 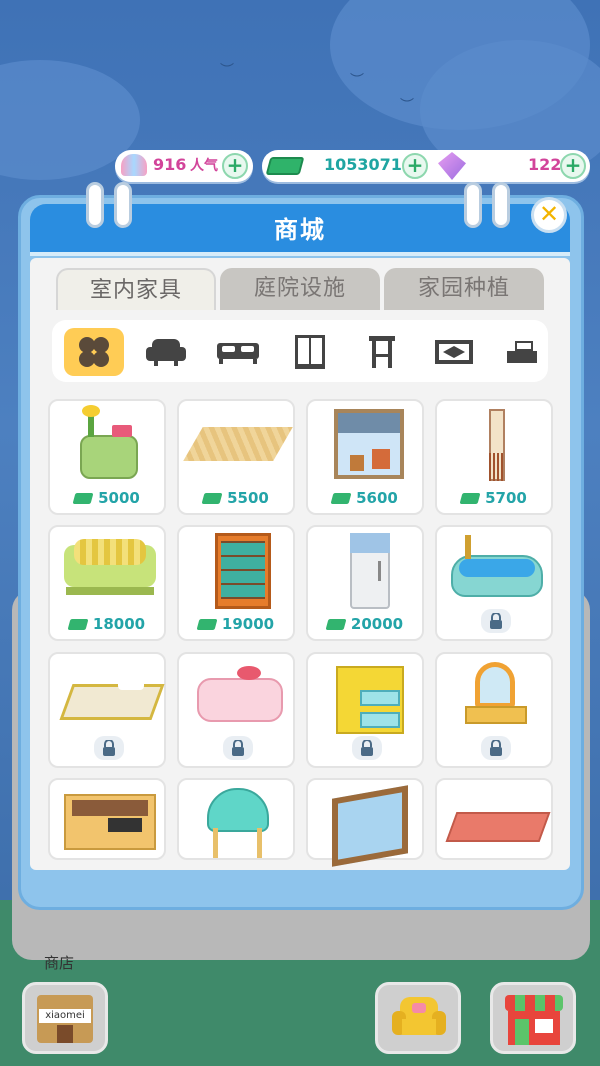 I want to click on tab-indoor-furniture: 室内家具, so click(x=136, y=289).